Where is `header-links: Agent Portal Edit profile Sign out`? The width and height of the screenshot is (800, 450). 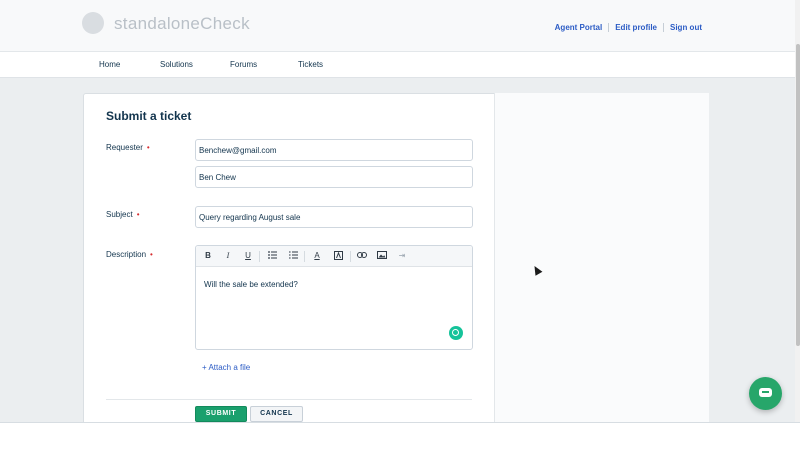 header-links: Agent Portal Edit profile Sign out is located at coordinates (628, 27).